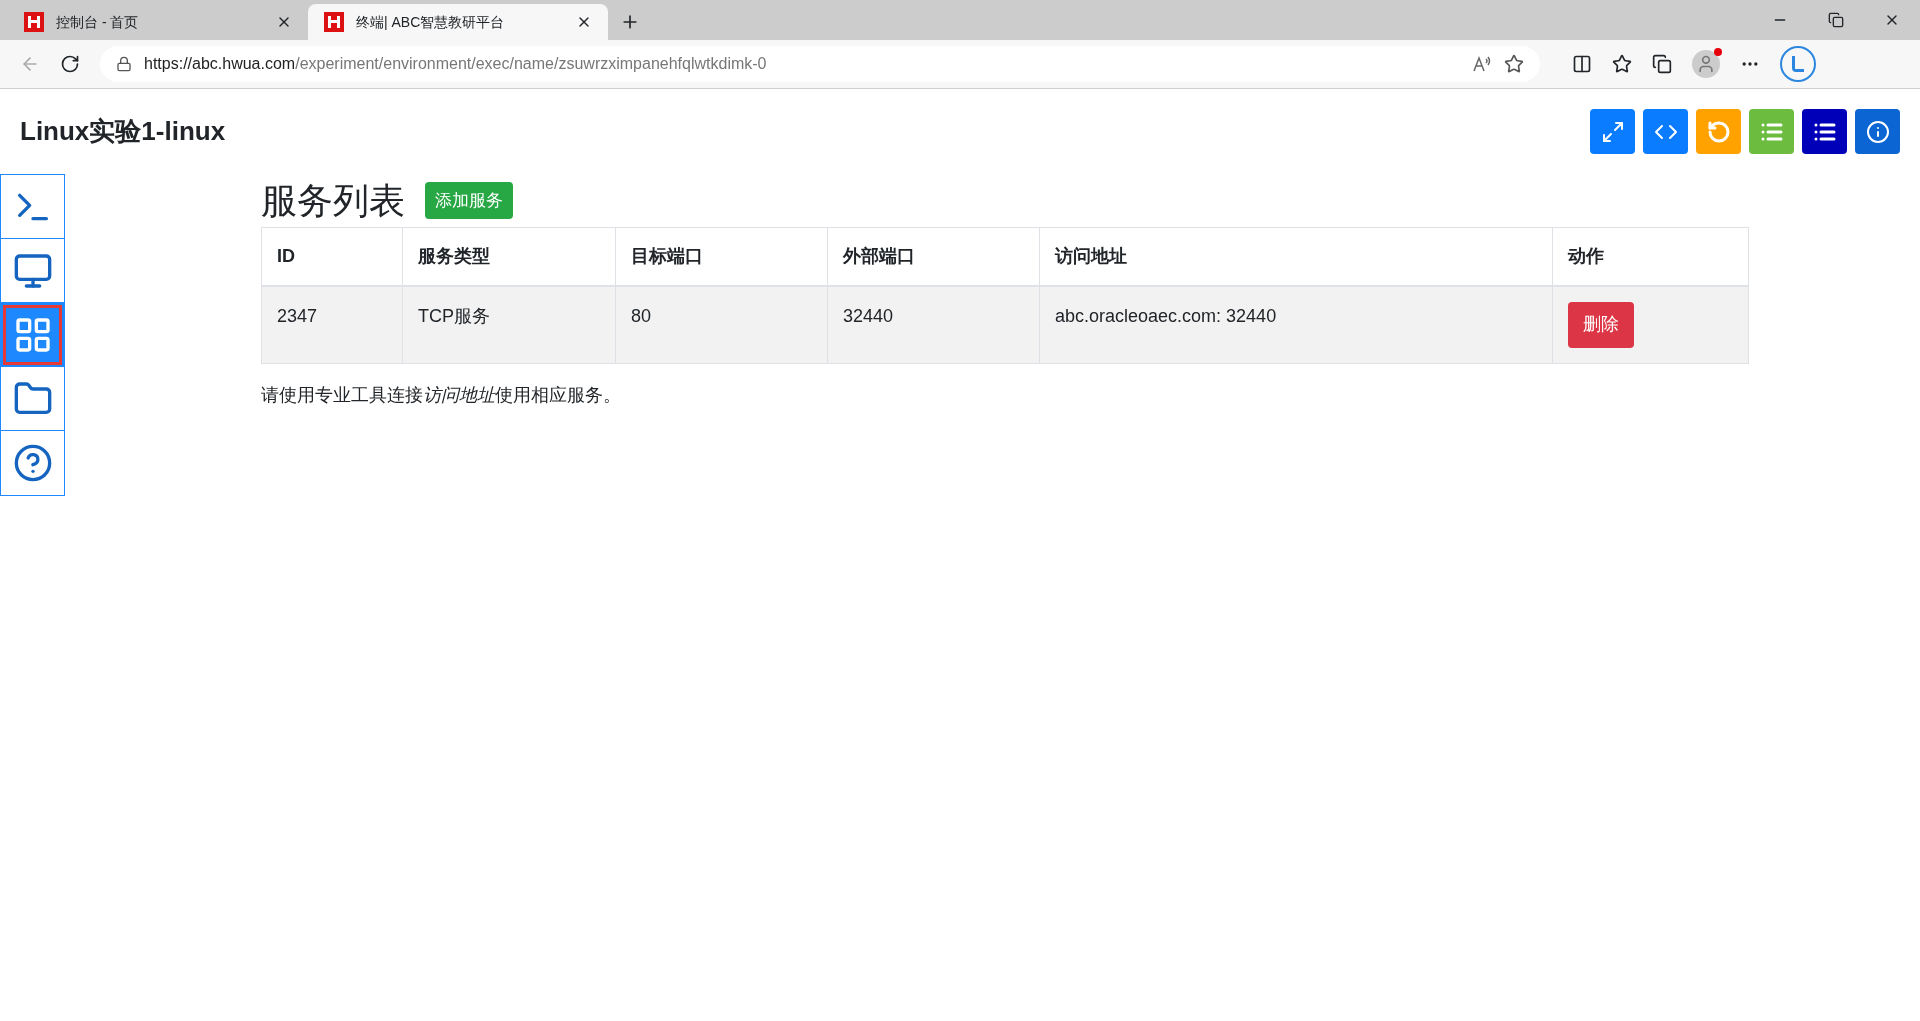 The height and width of the screenshot is (1021, 1920). What do you see at coordinates (1718, 131) in the screenshot?
I see `reset-icon` at bounding box center [1718, 131].